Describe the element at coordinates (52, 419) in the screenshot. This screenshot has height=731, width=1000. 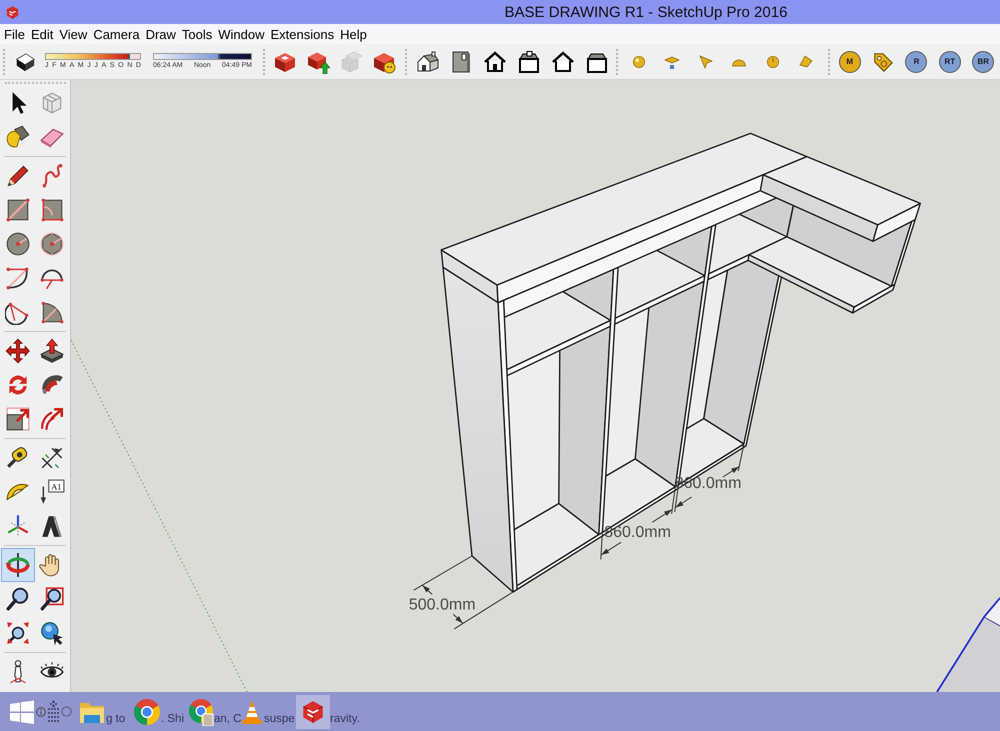
I see `curved-arrow-icon` at that location.